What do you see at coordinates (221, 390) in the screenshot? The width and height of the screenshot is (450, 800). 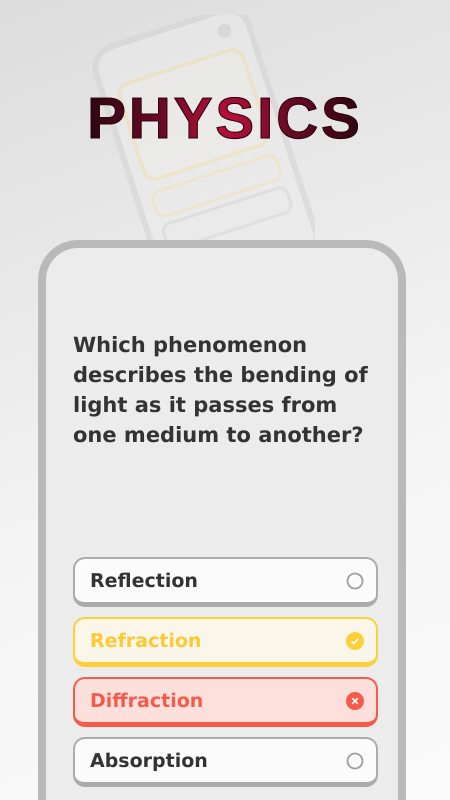 I see `question-text: Which phenomenon describes the bending of light as it passes from one medium to another?` at bounding box center [221, 390].